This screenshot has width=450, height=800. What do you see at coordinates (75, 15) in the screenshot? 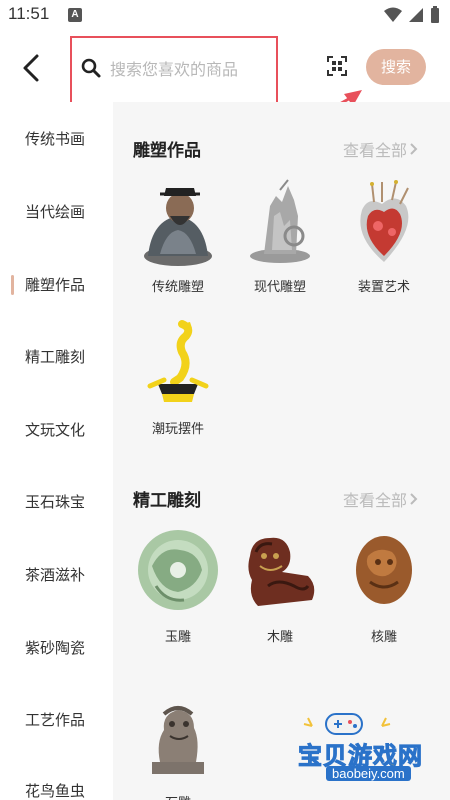
I see `accessibility-badge-icon: A` at bounding box center [75, 15].